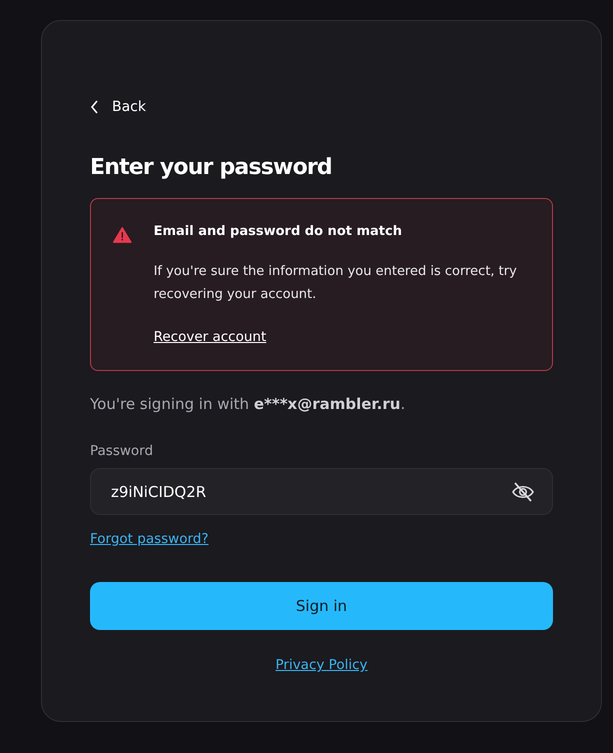  Describe the element at coordinates (523, 492) in the screenshot. I see `eye-slash-icon` at that location.